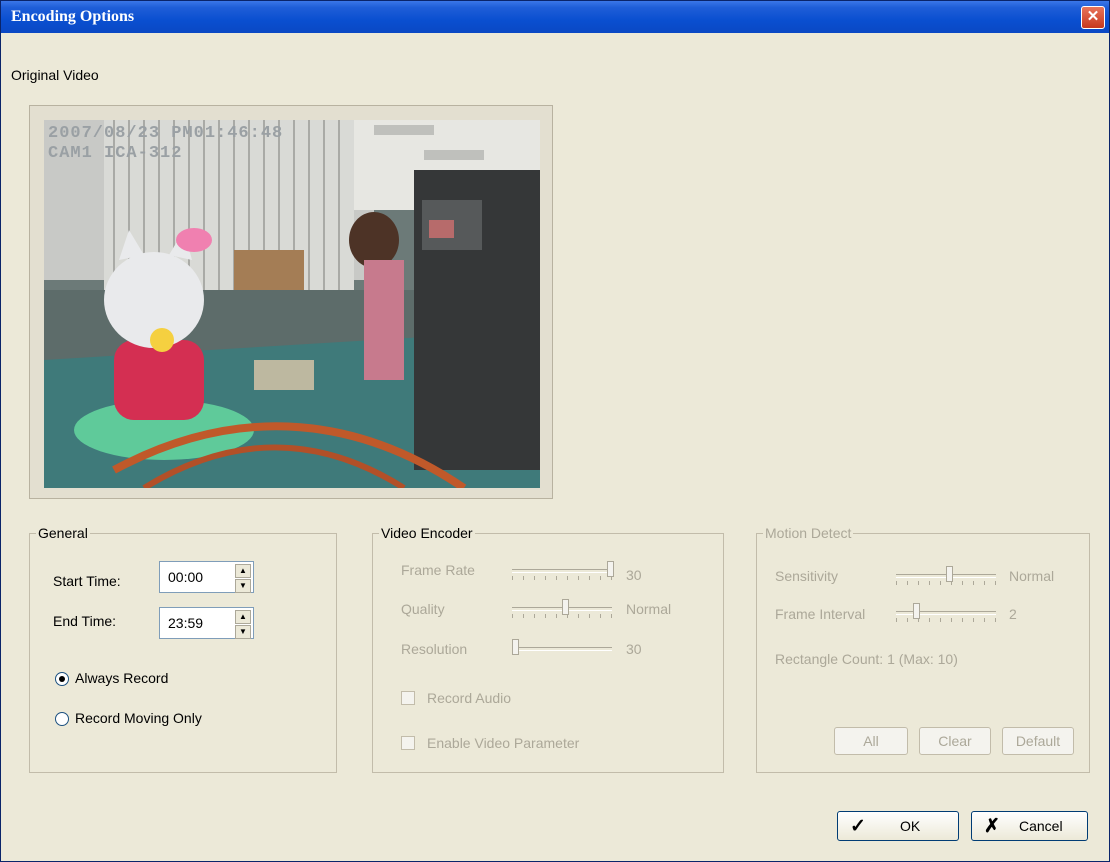 This screenshot has height=862, width=1110. What do you see at coordinates (992, 826) in the screenshot?
I see `x-icon: ✗` at bounding box center [992, 826].